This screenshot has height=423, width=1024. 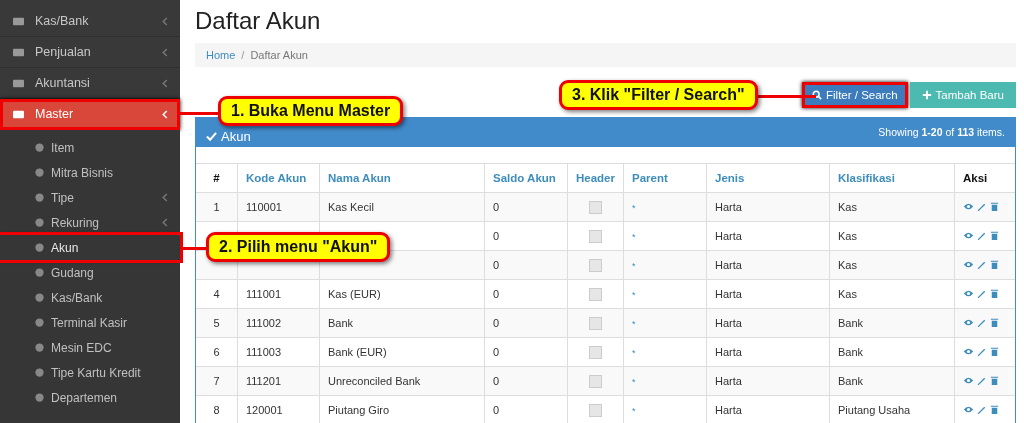 What do you see at coordinates (258, 21) in the screenshot?
I see `page-title: Daftar Akun` at bounding box center [258, 21].